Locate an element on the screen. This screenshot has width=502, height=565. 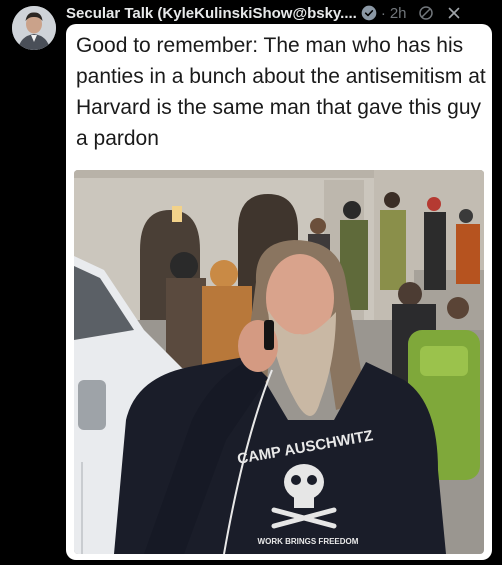
avatar-image is located at coordinates (34, 28).